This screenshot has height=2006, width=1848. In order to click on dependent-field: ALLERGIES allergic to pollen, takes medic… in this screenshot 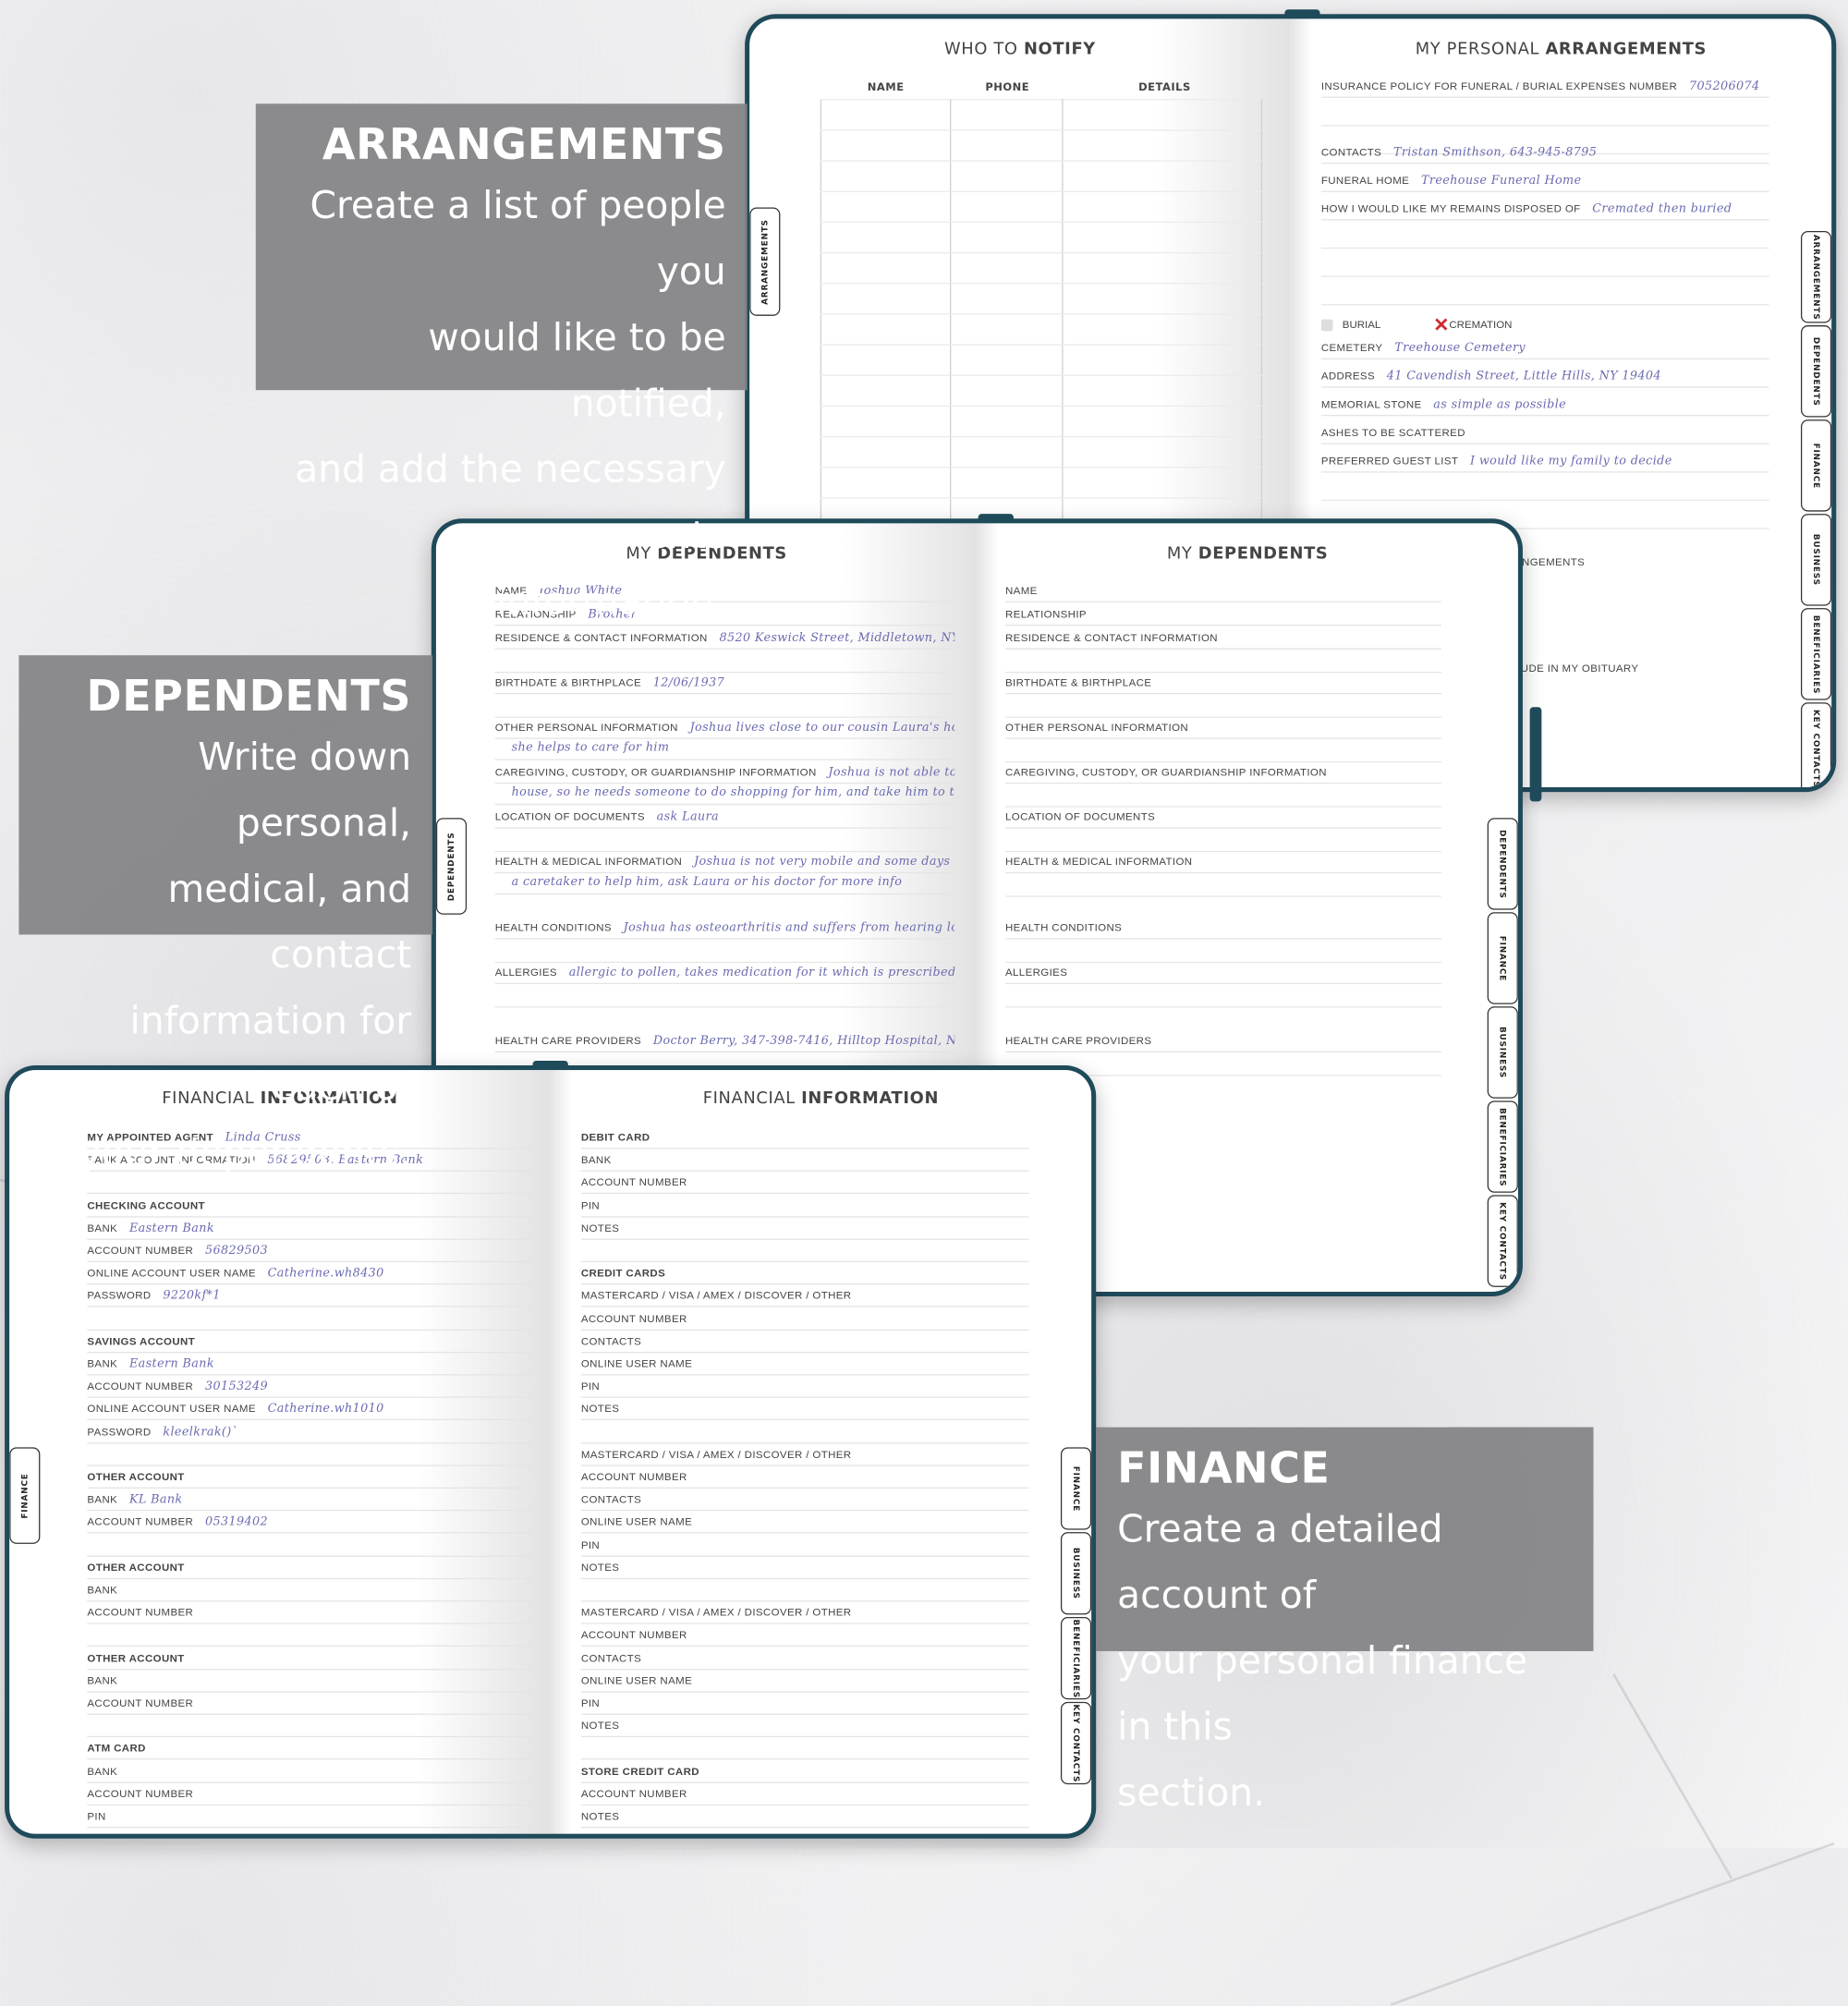, I will do `click(725, 973)`.